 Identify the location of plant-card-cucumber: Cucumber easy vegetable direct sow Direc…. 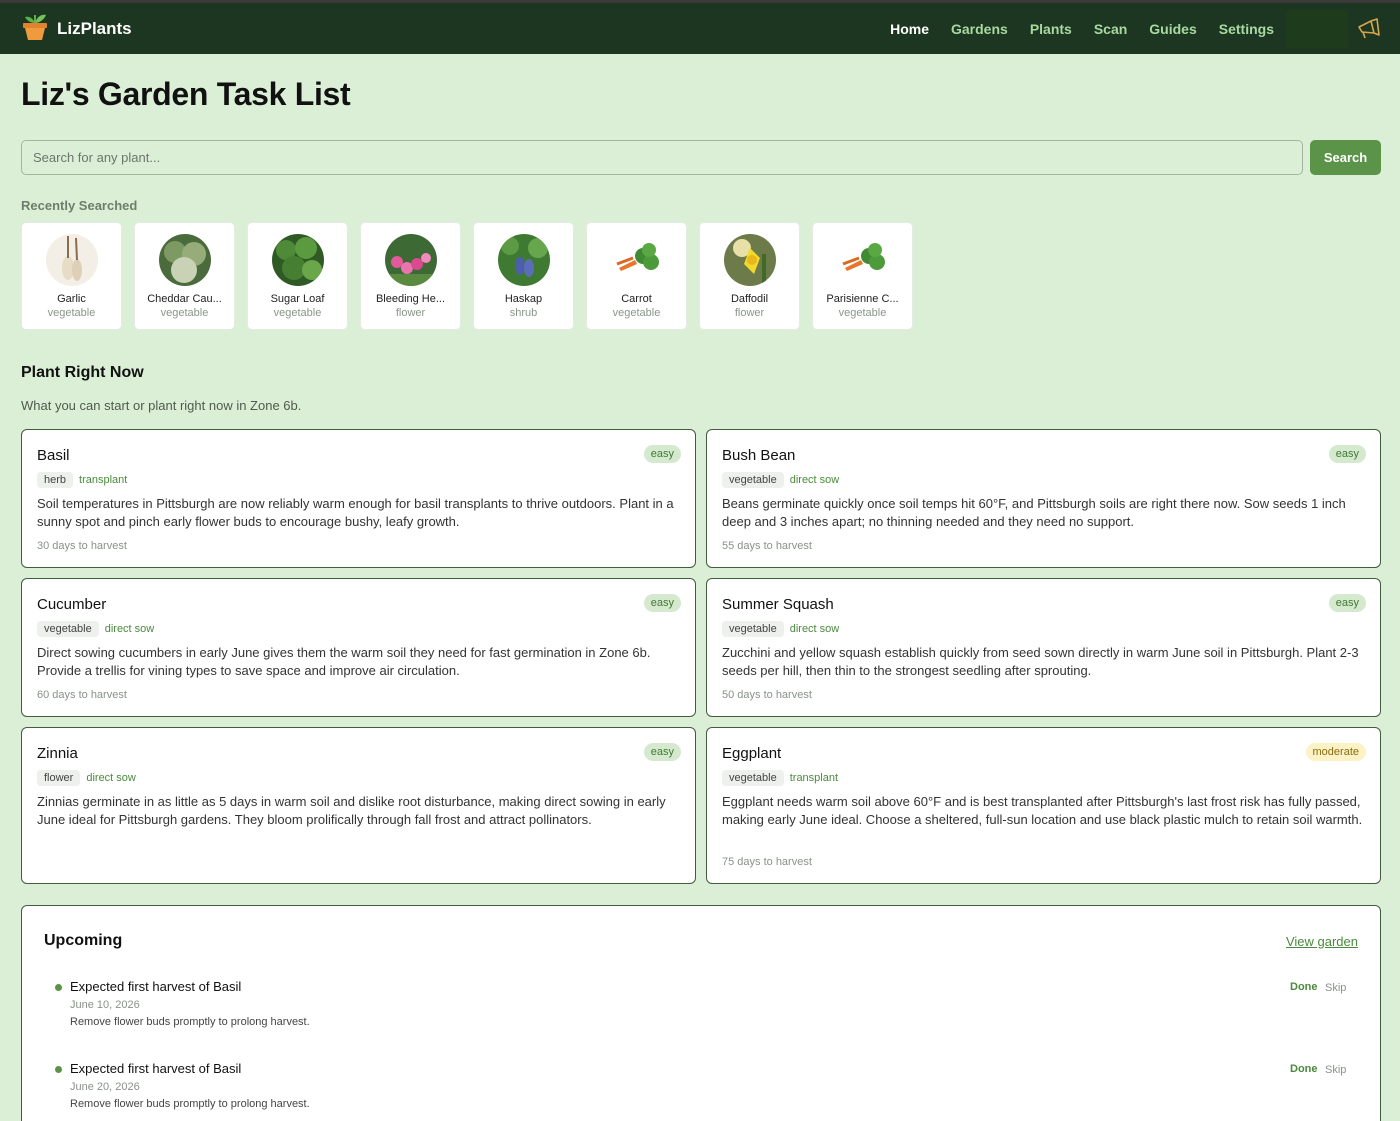
(358, 647).